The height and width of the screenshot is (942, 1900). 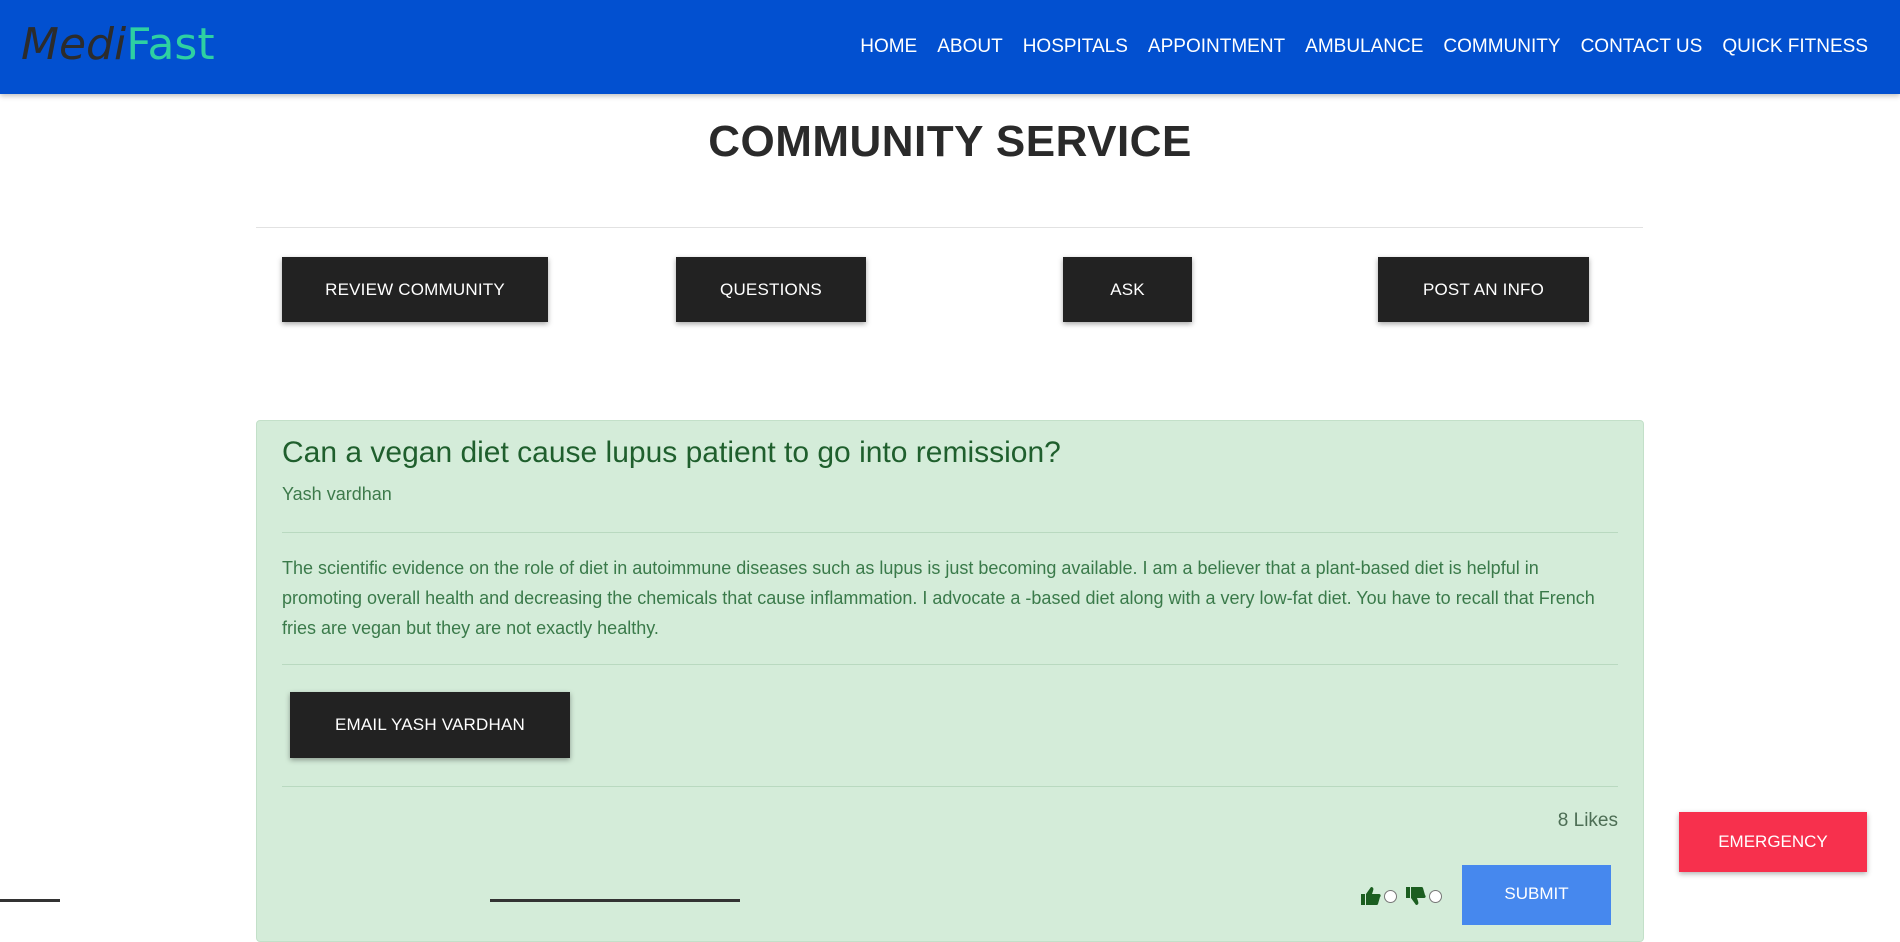 I want to click on nav-item-appointment: APPOINTMENT, so click(x=1216, y=47).